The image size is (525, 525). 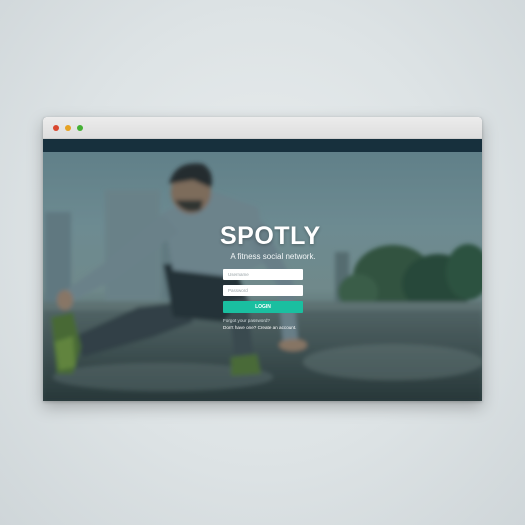 I want to click on password-input: Password, so click(x=263, y=290).